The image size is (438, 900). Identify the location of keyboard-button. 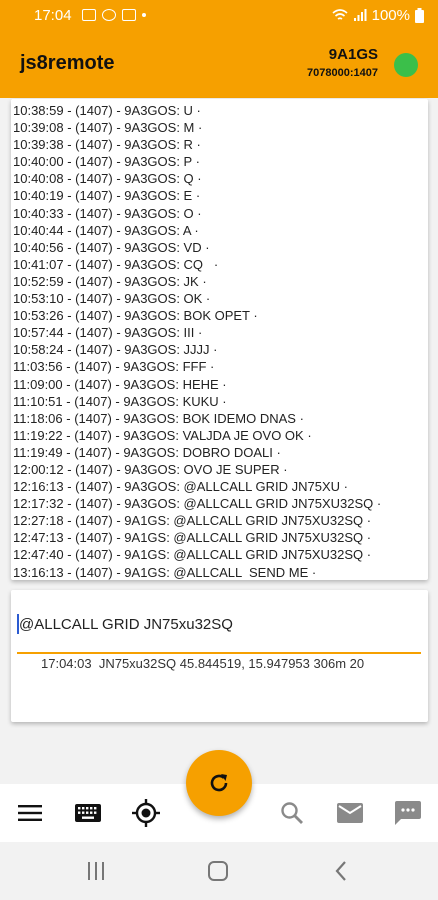
(88, 813).